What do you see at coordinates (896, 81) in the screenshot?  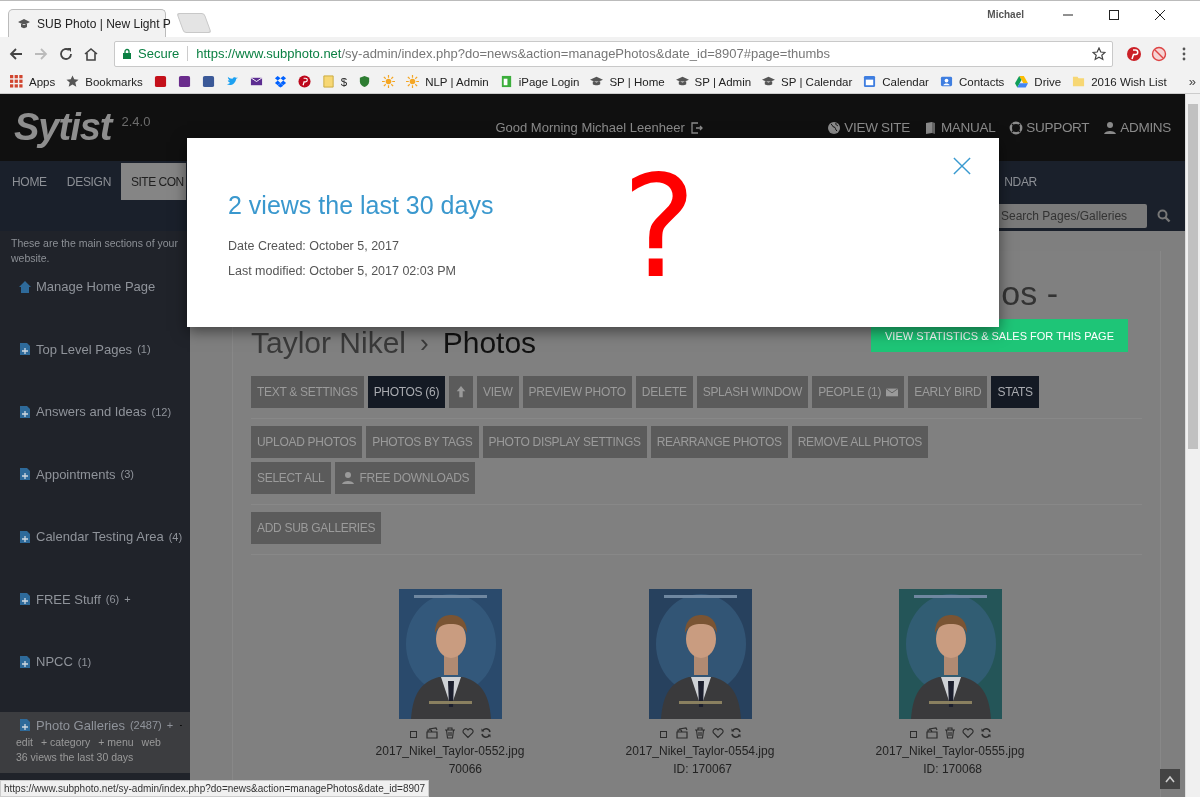 I see `bookmark: Calendar` at bounding box center [896, 81].